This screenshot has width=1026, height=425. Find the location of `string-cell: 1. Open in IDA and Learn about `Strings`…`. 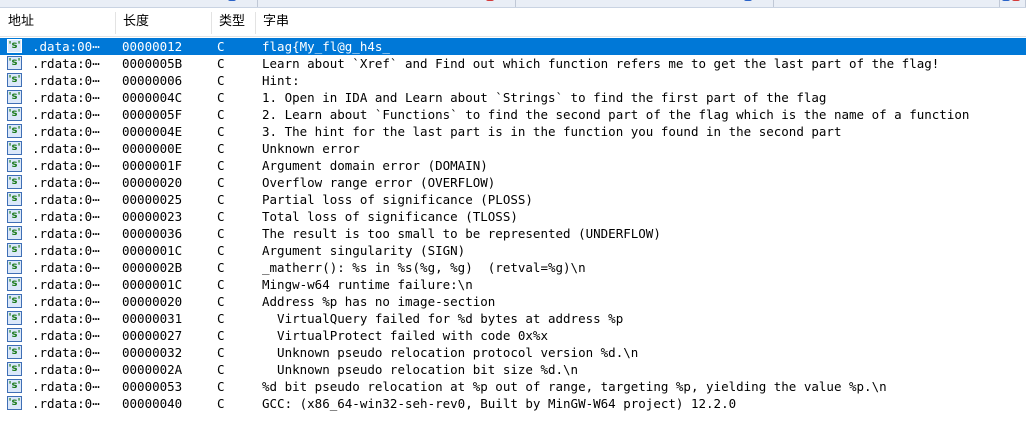

string-cell: 1. Open in IDA and Learn about `Strings`… is located at coordinates (544, 97).